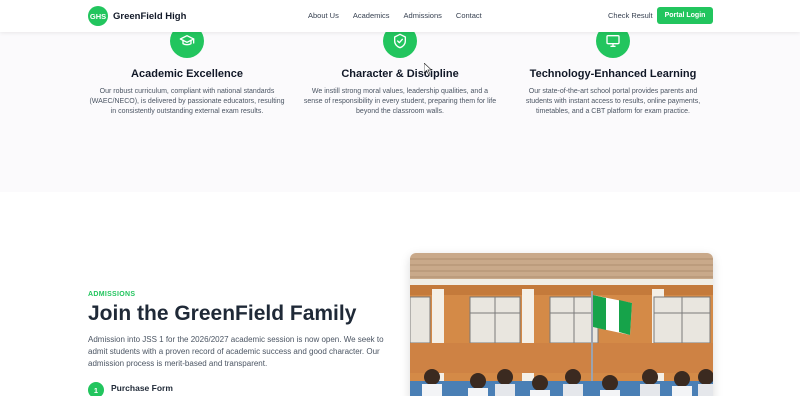 The height and width of the screenshot is (396, 800). What do you see at coordinates (395, 15) in the screenshot?
I see `main-nav: About Us Academics Admissions Contact` at bounding box center [395, 15].